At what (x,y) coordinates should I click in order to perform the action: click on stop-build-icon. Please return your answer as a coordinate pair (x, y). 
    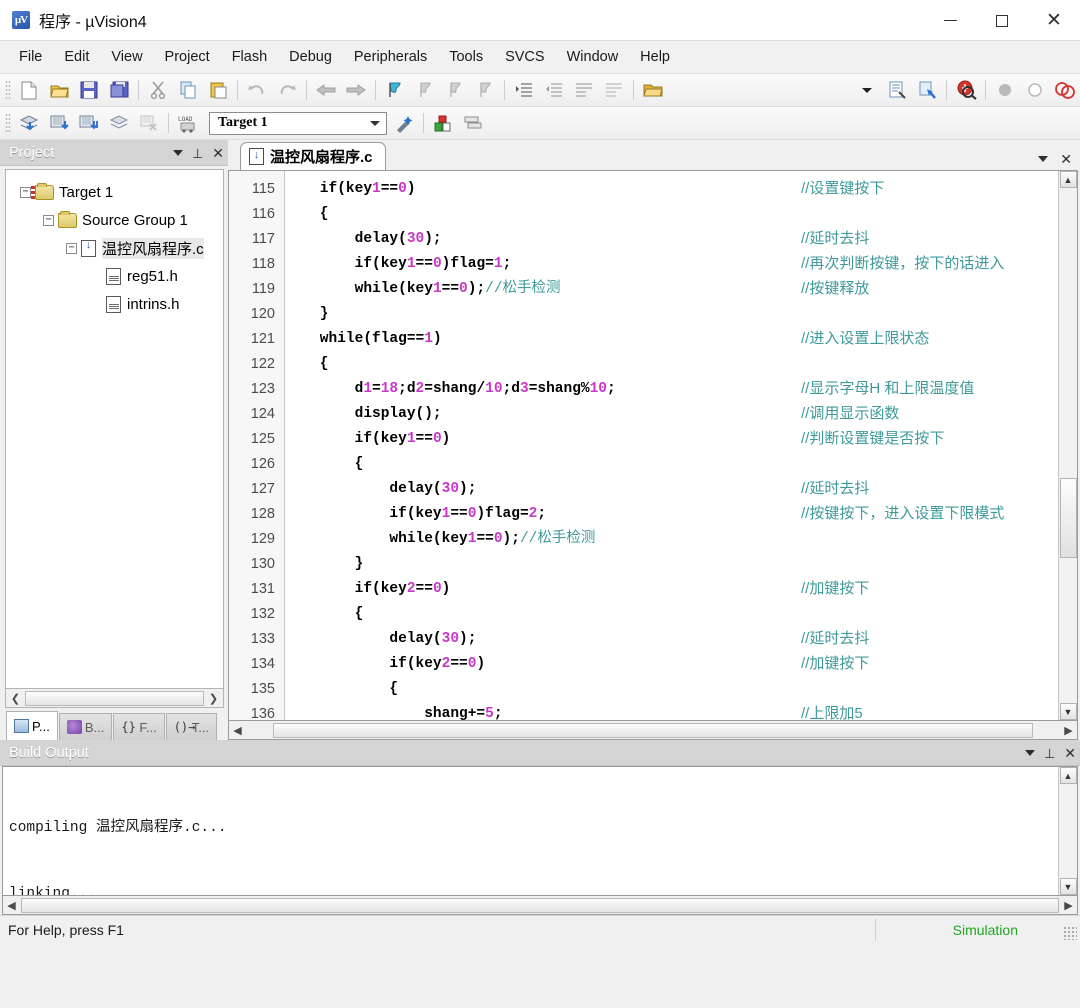
    Looking at the image, I should click on (149, 123).